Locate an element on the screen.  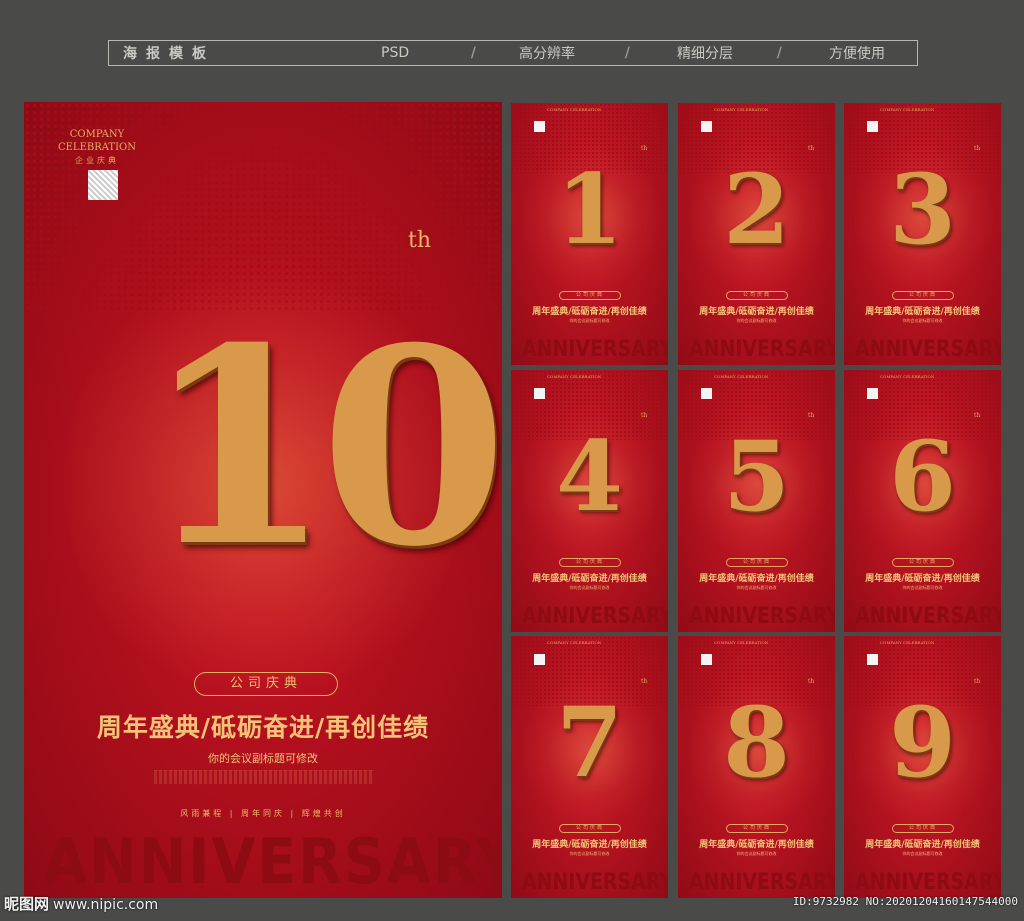
company-logo-text: COMPANY CELEBRATION 企业庆典 is located at coordinates (97, 147).